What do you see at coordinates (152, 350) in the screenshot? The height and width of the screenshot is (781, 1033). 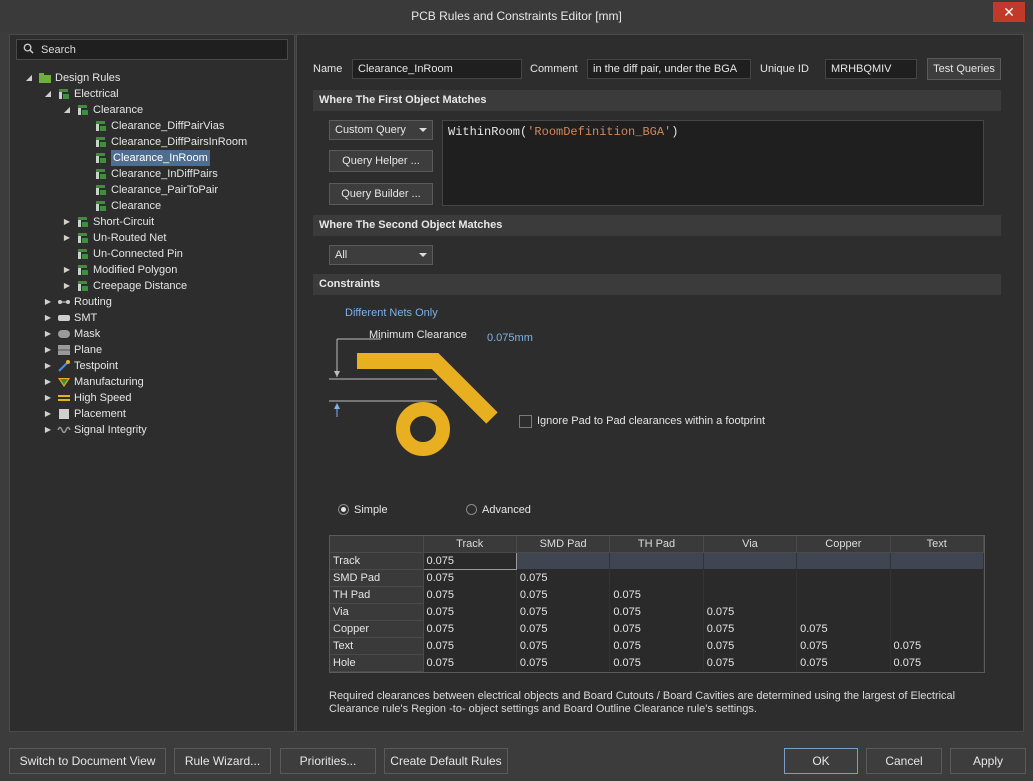 I see `tree-item-plane: ▶ Plane` at bounding box center [152, 350].